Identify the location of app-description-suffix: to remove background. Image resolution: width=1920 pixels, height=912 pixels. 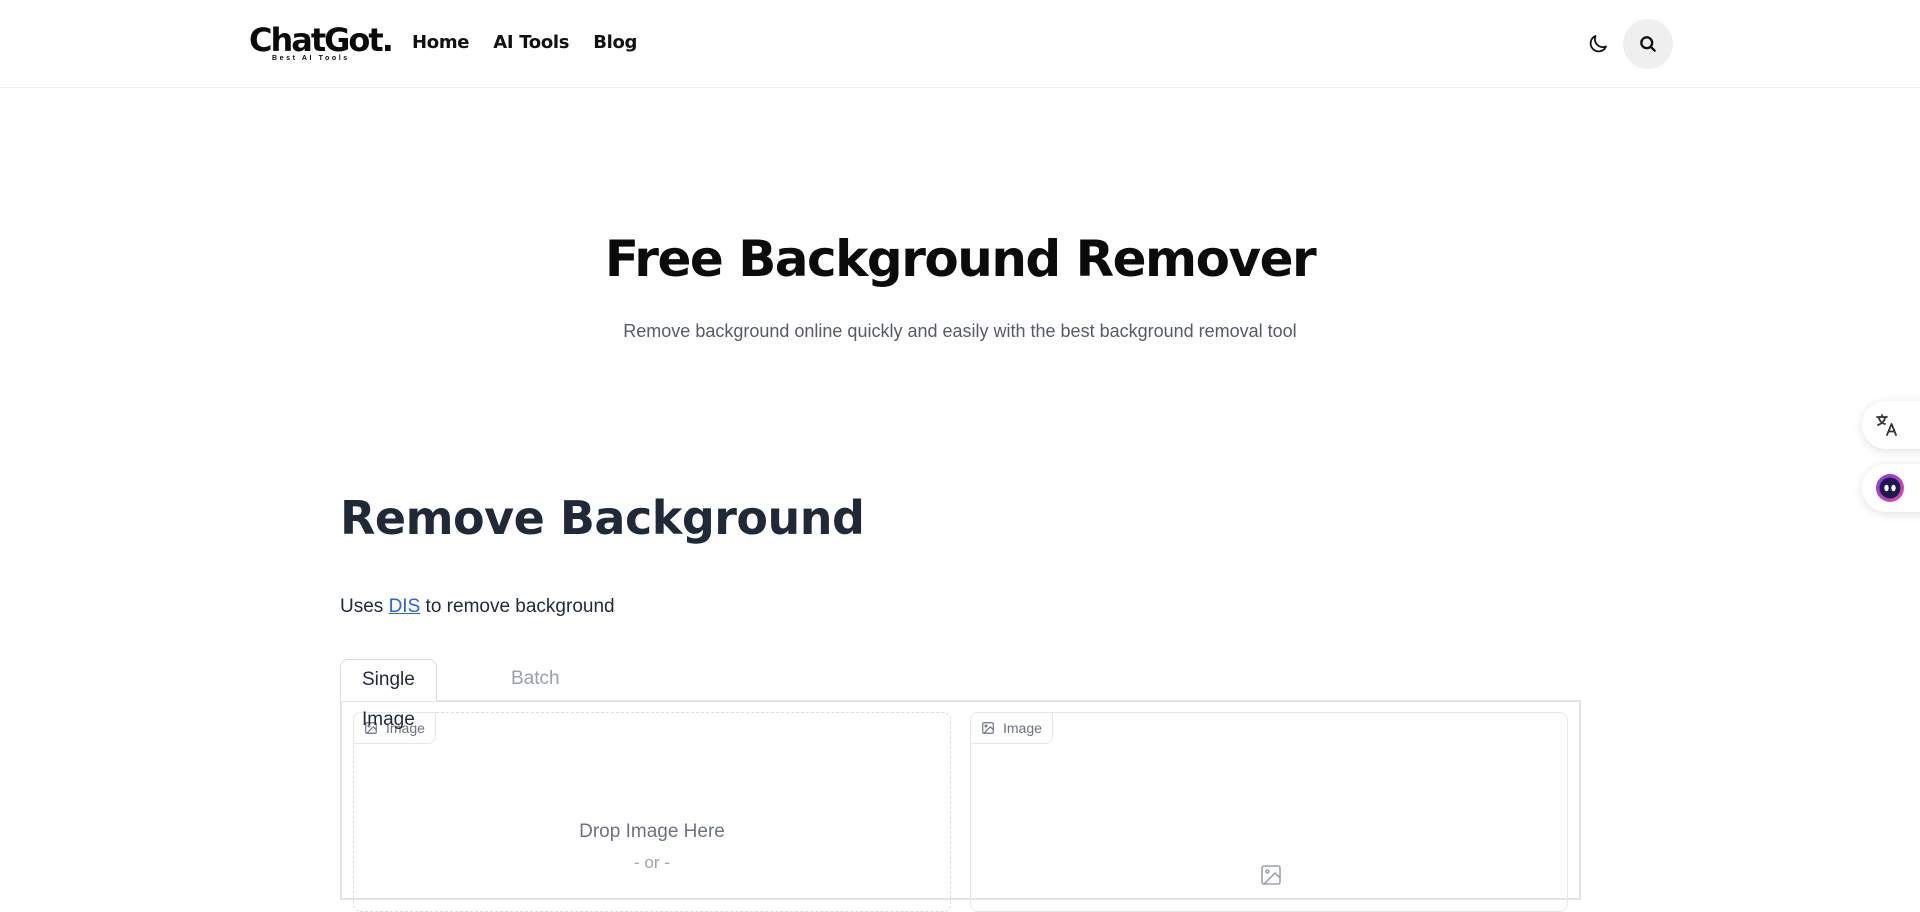
(517, 606).